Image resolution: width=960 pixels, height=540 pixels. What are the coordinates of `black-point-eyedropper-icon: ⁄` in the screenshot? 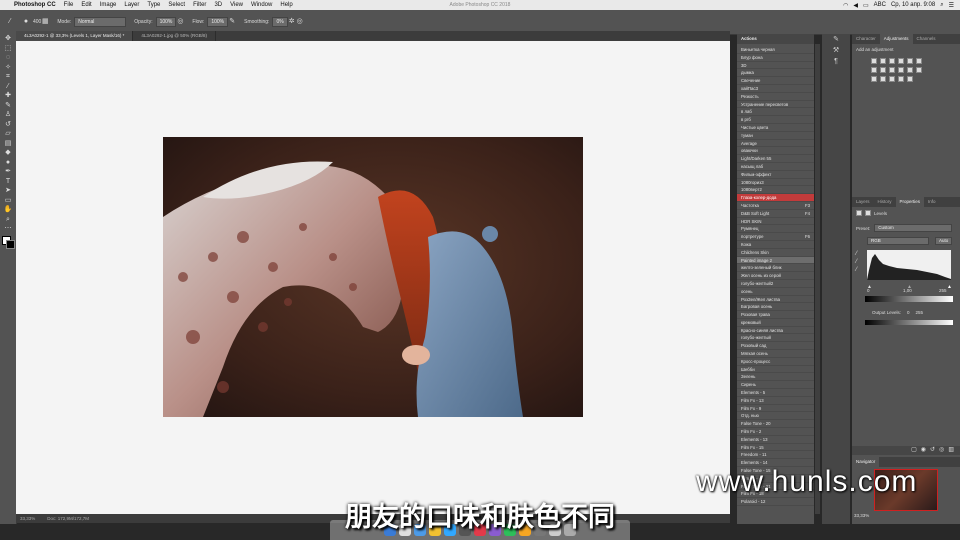 It's located at (856, 254).